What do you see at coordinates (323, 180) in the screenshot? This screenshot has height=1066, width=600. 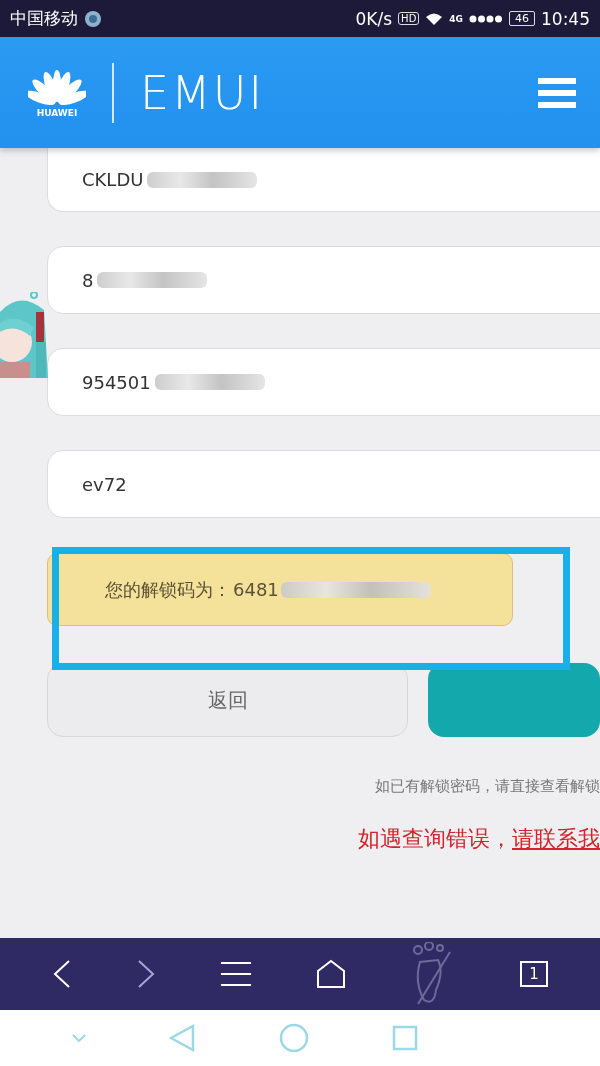 I see `input-field: CKLDU` at bounding box center [323, 180].